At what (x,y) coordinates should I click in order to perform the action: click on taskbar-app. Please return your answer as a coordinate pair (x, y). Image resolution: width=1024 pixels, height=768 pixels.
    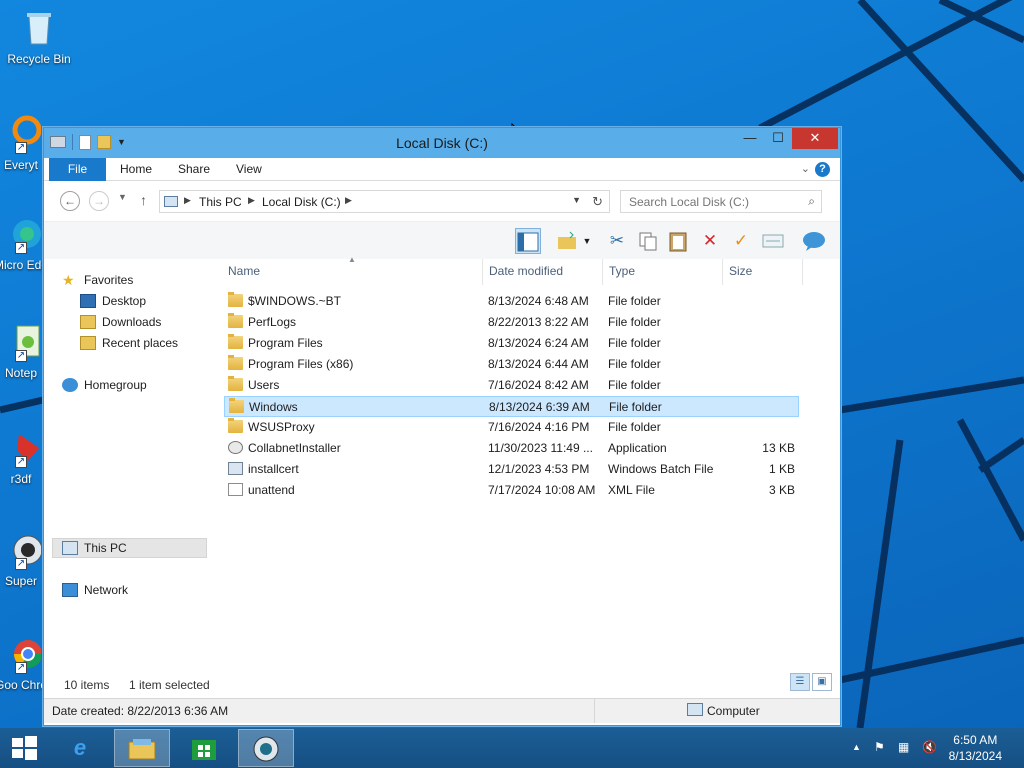
    Looking at the image, I should click on (266, 748).